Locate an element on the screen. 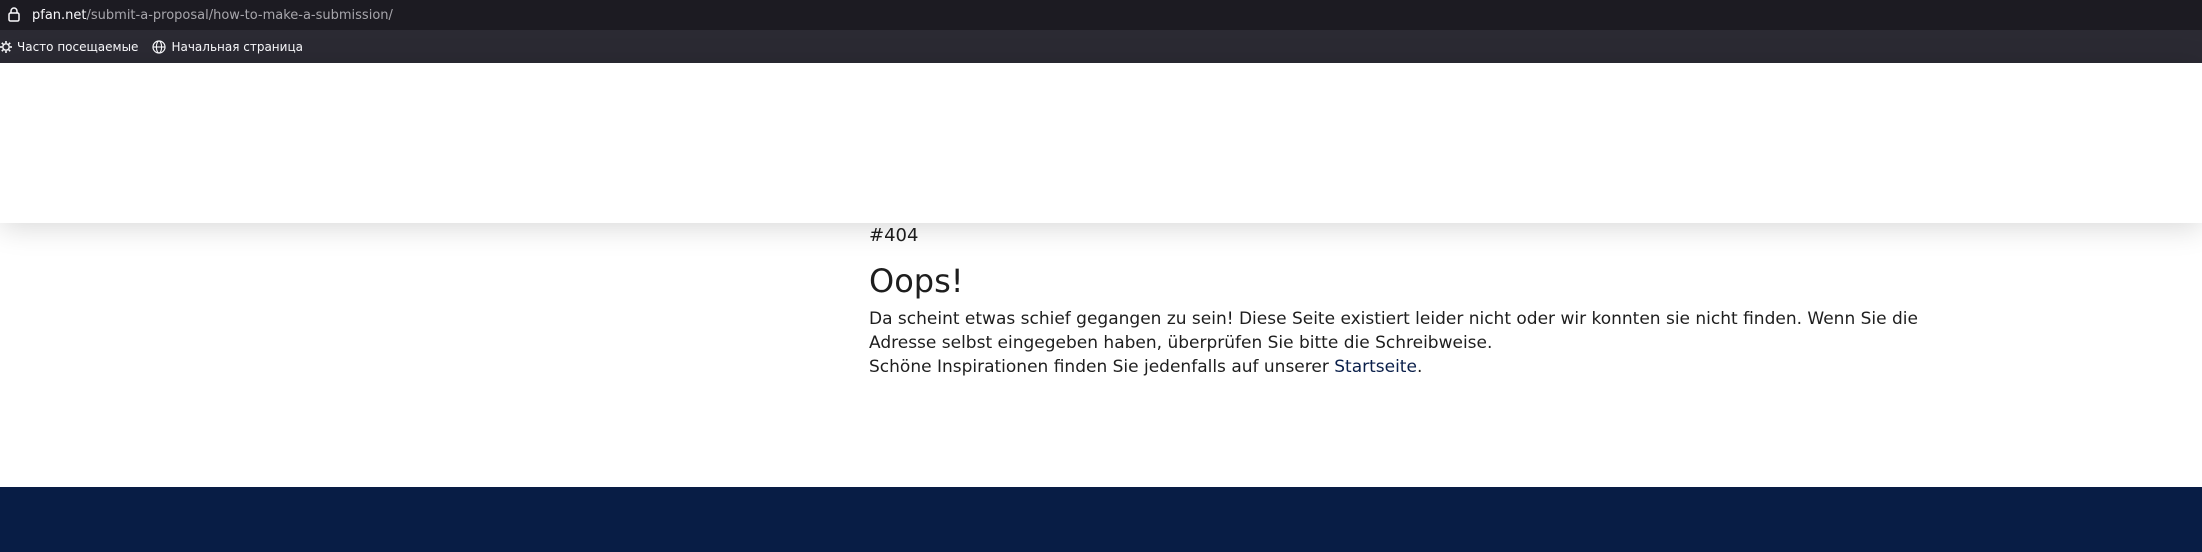 Image resolution: width=2202 pixels, height=552 pixels. gear-icon is located at coordinates (6, 46).